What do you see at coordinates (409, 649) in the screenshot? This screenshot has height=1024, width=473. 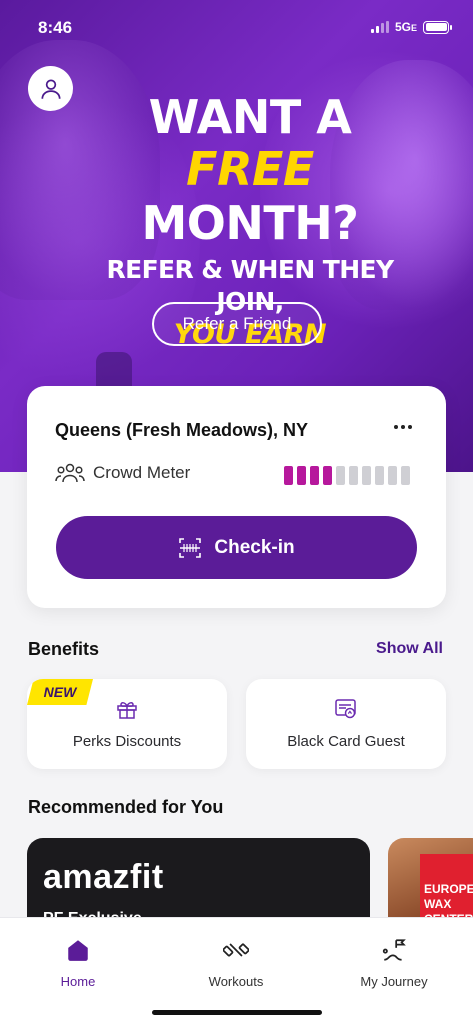 I see `show-all-link: Show All` at bounding box center [409, 649].